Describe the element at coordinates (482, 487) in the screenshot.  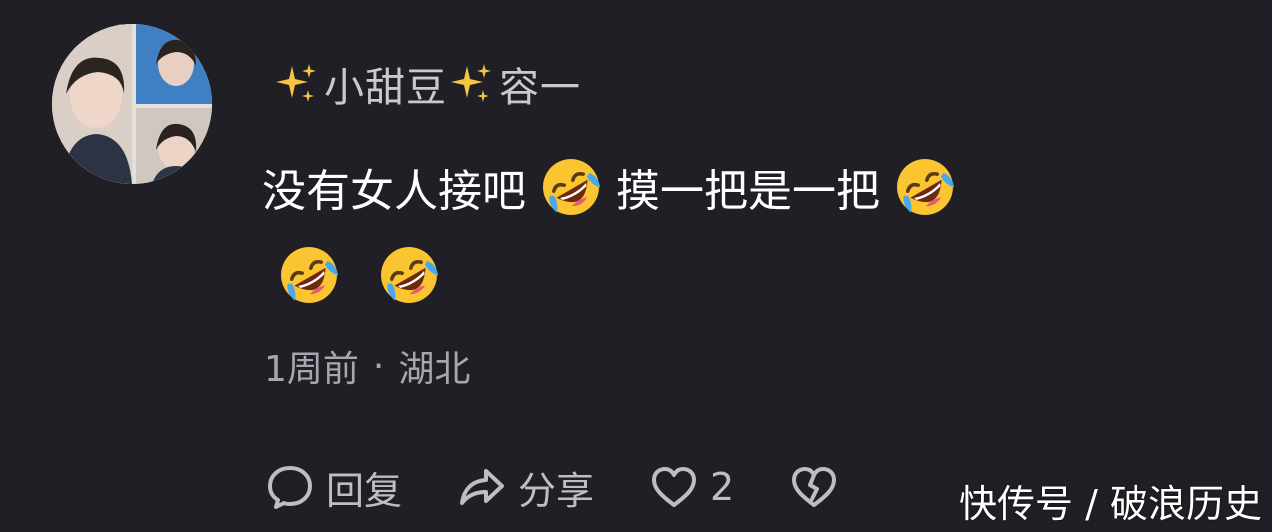
I see `share-arrow-icon` at that location.